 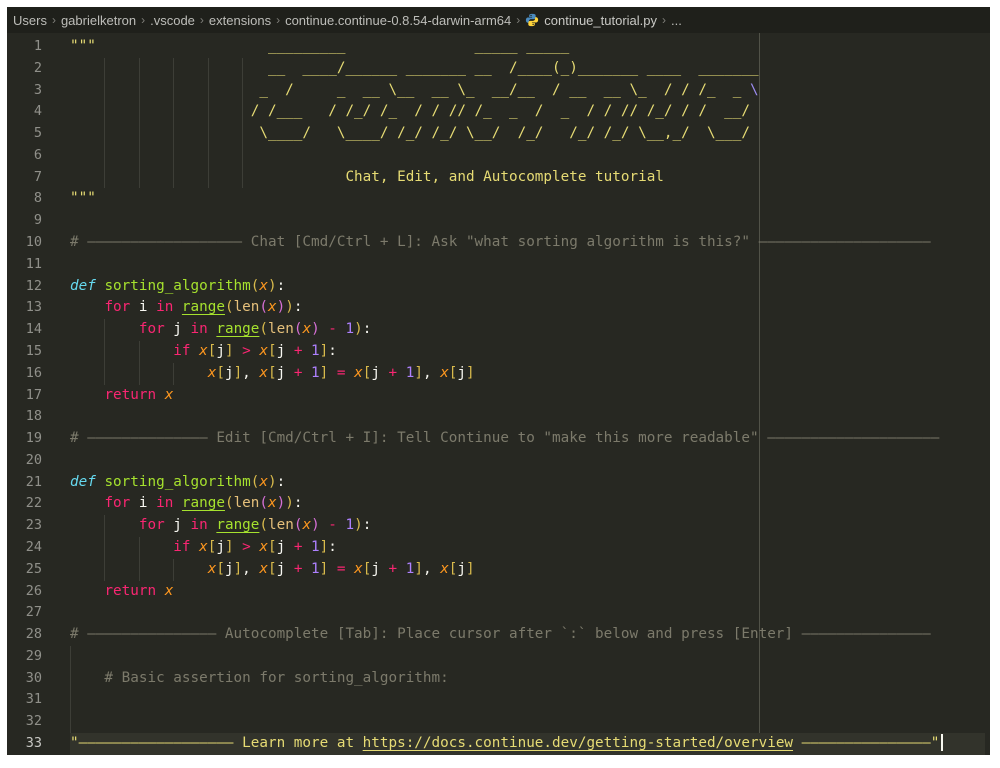 I want to click on code-line: 13 for i in range(len(x)):, so click(x=498, y=308).